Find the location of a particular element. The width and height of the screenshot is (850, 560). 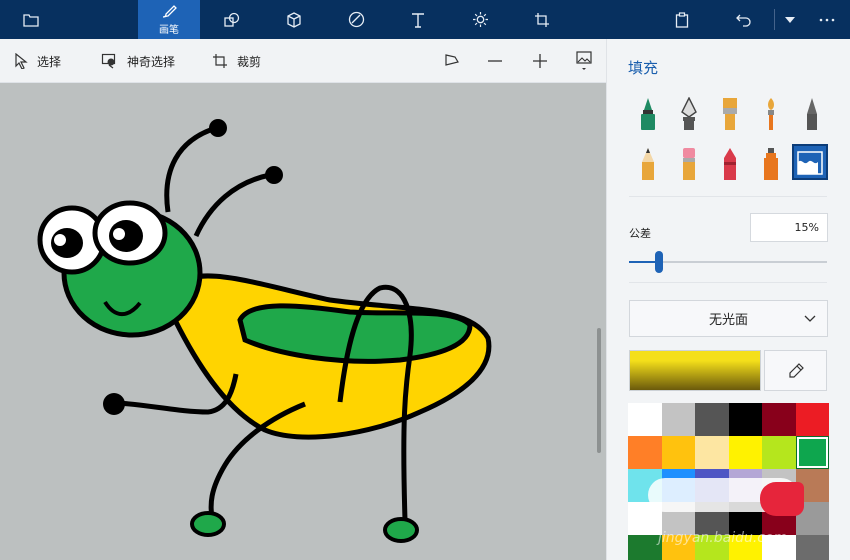

sticker-icon is located at coordinates (356, 19).